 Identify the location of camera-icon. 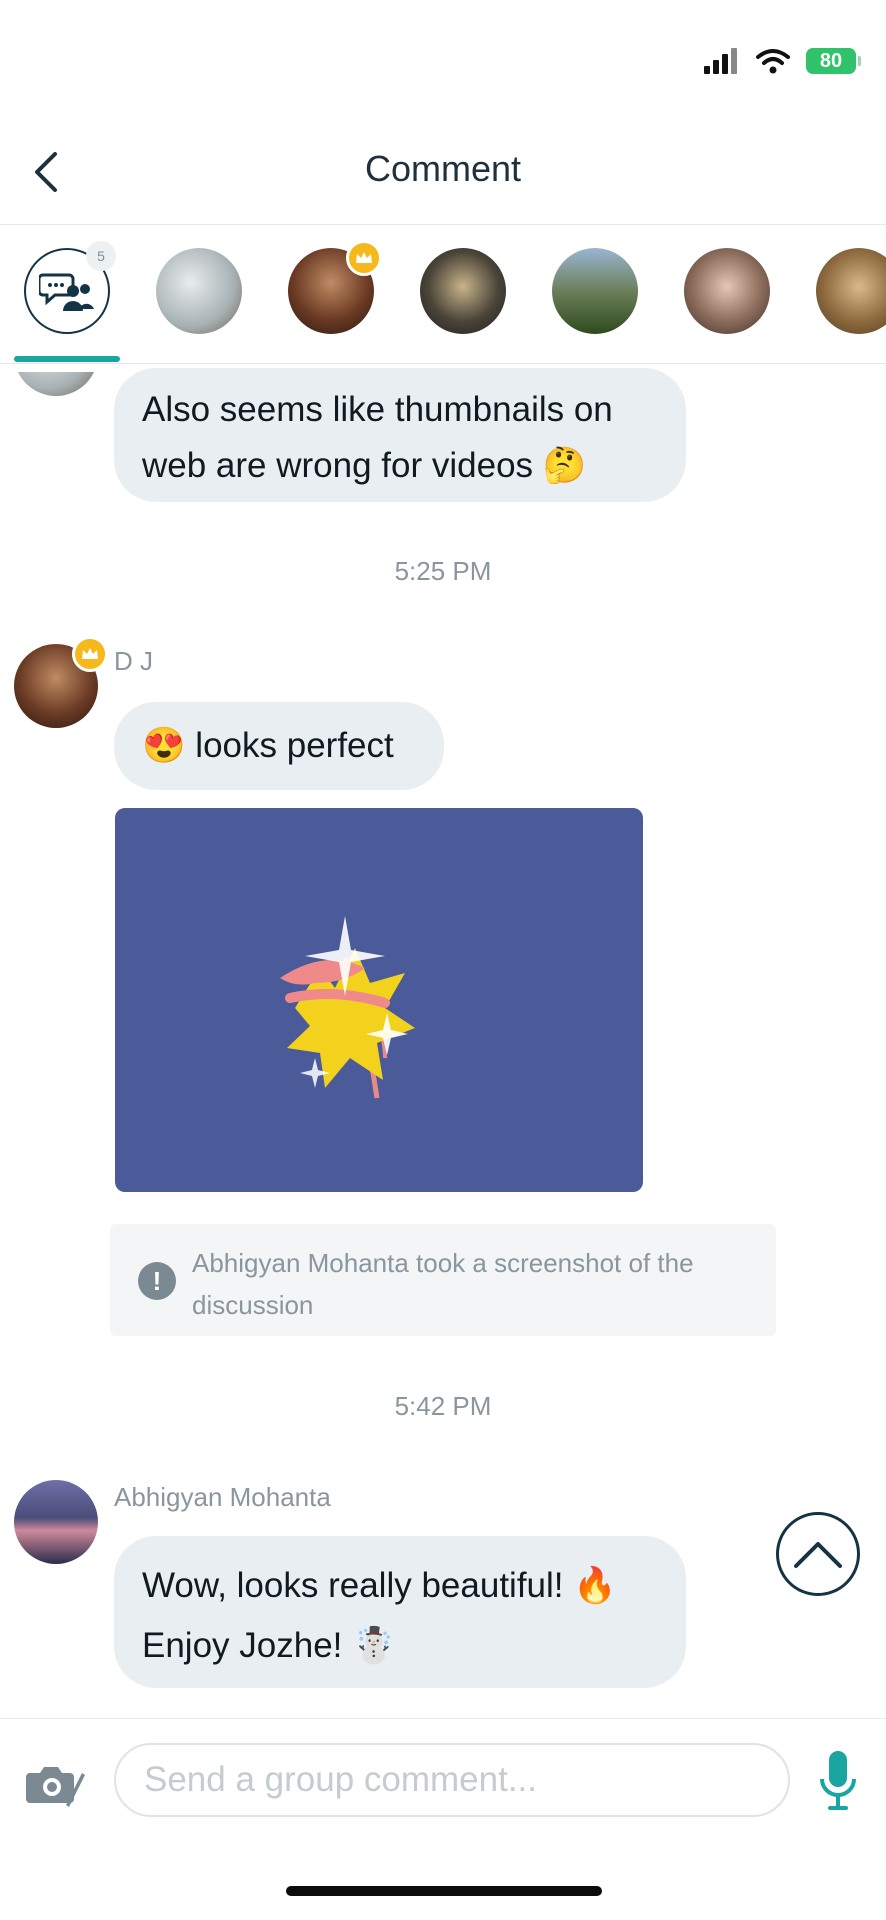
(55, 1787).